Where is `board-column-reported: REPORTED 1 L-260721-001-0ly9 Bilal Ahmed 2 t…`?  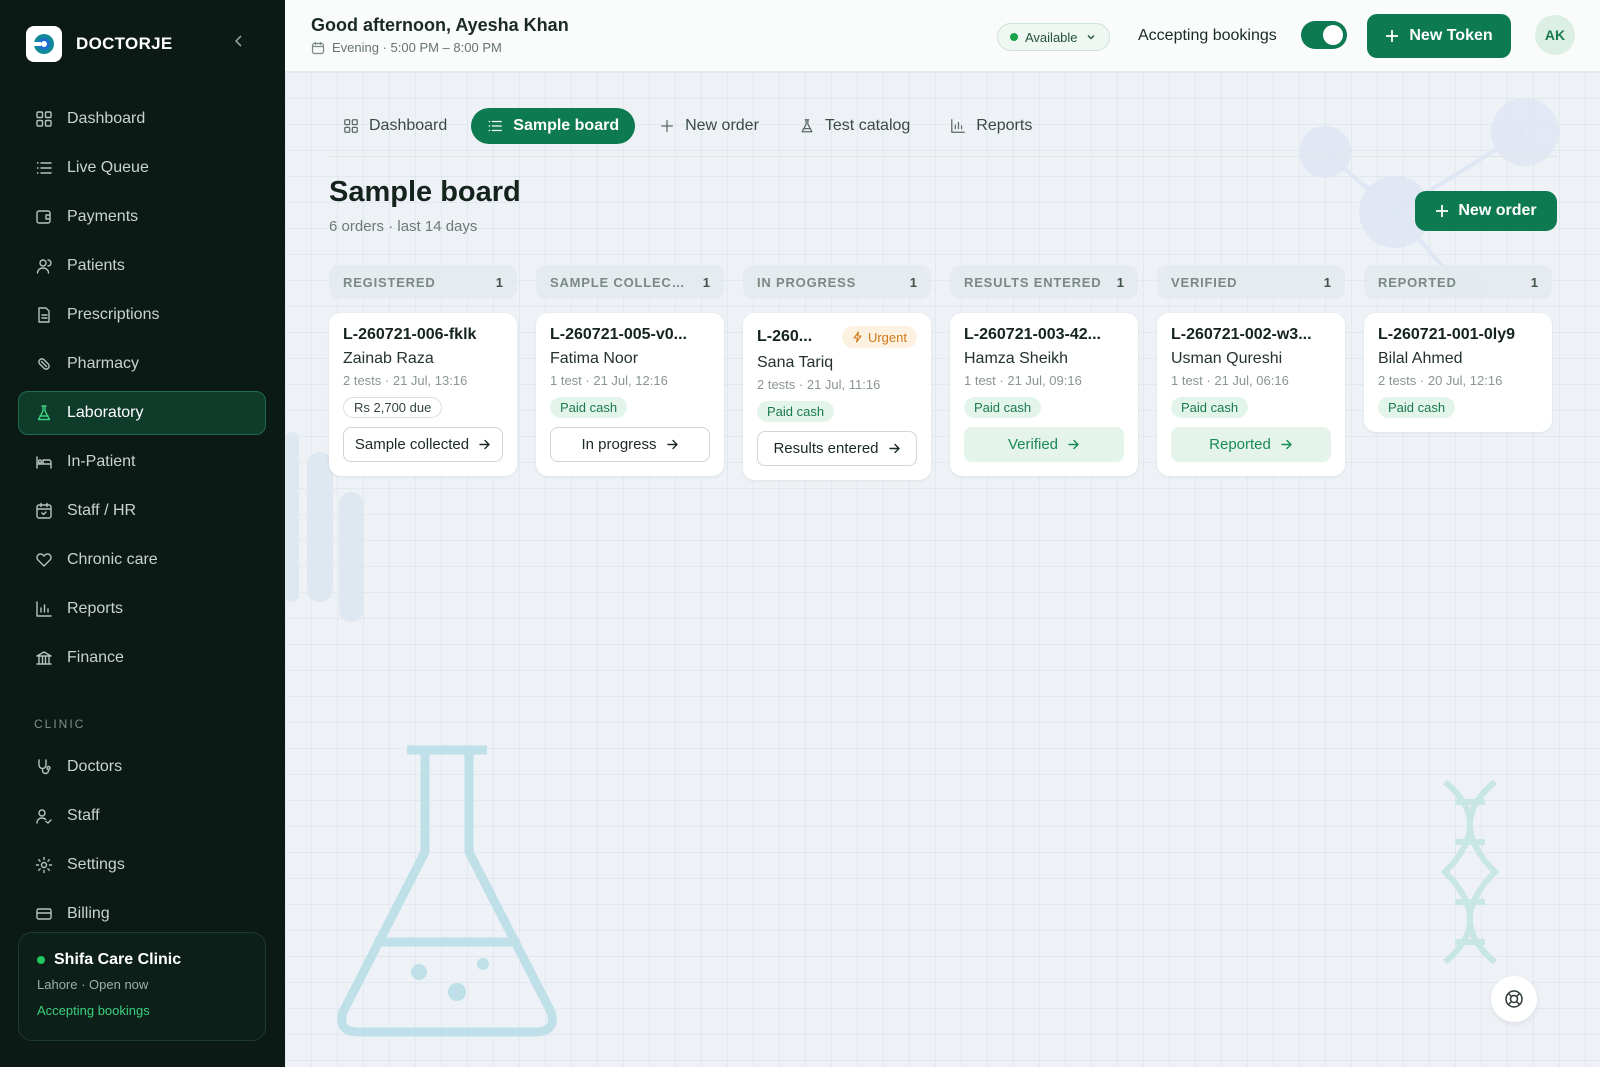
board-column-reported: REPORTED 1 L-260721-001-0ly9 Bilal Ahmed 2 t… is located at coordinates (1458, 372).